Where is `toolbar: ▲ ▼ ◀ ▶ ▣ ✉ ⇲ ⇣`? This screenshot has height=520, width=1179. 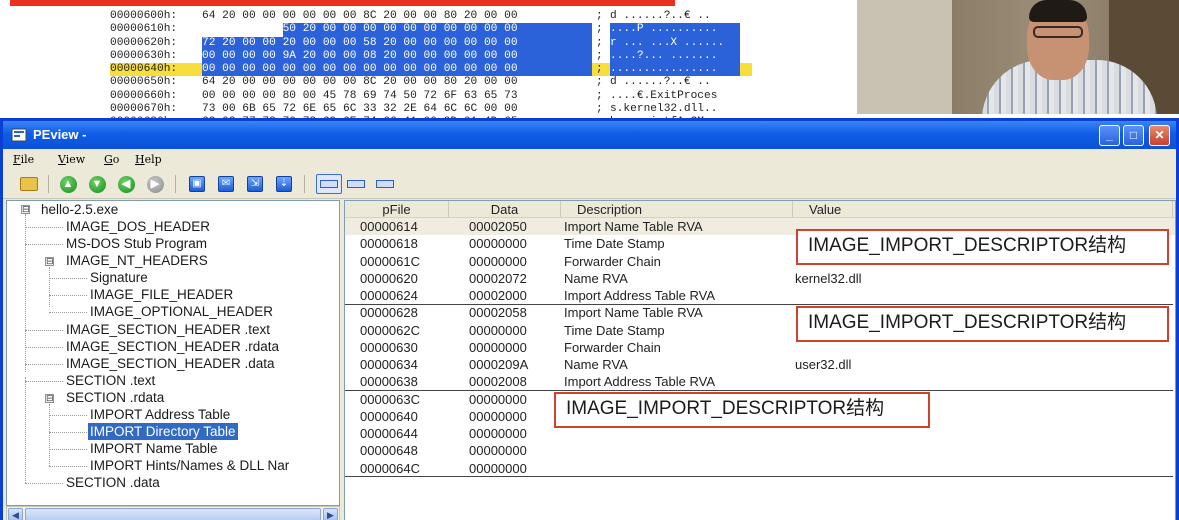
toolbar: ▲ ▼ ◀ ▶ ▣ ✉ ⇲ ⇣ is located at coordinates (589, 184).